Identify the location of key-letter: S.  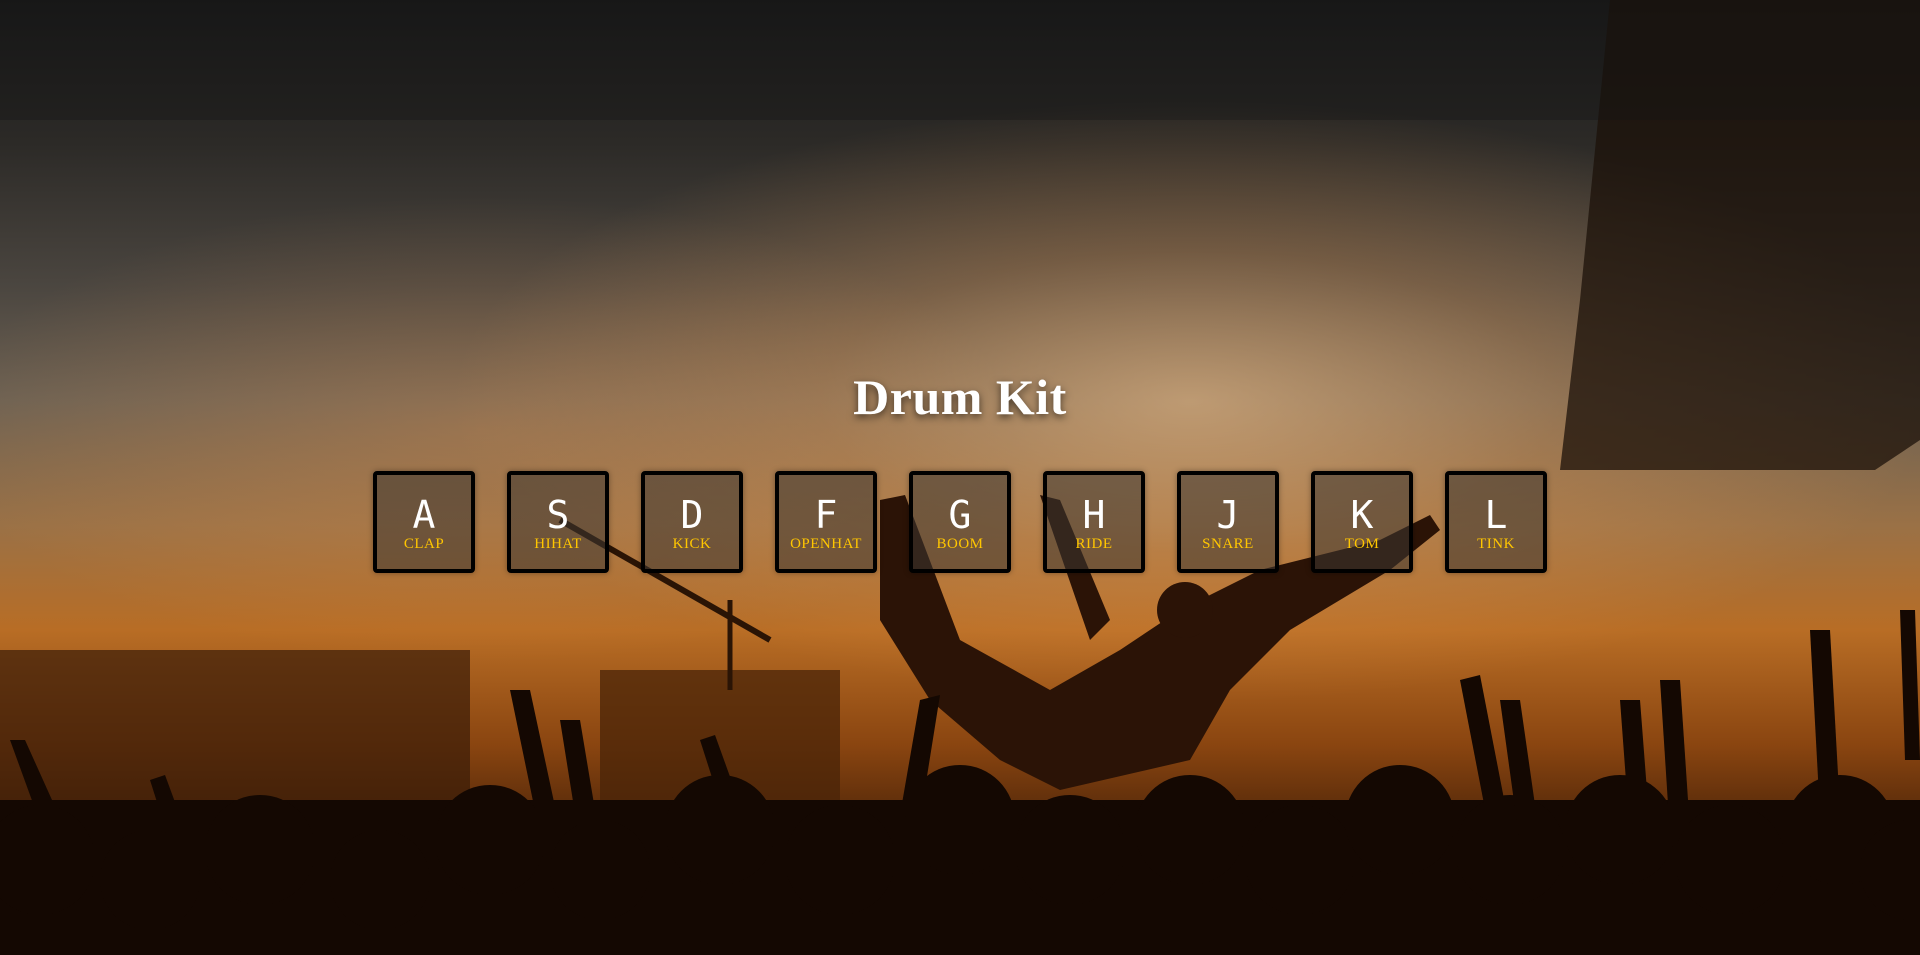
(558, 515).